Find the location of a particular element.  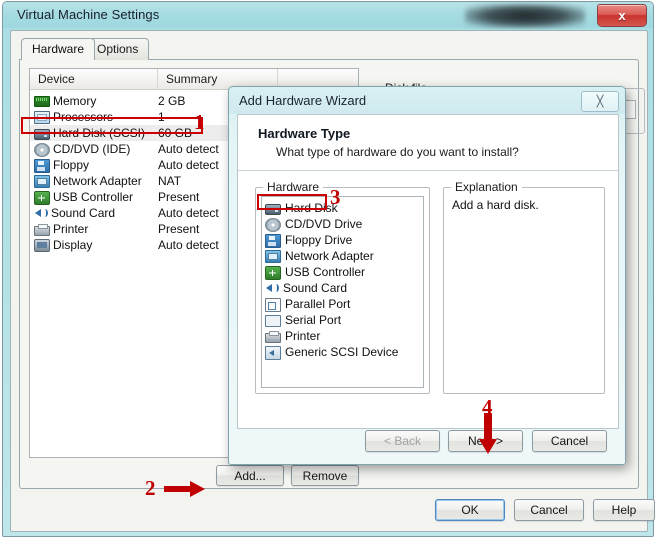

list-item-label: Serial Port is located at coordinates (313, 320).